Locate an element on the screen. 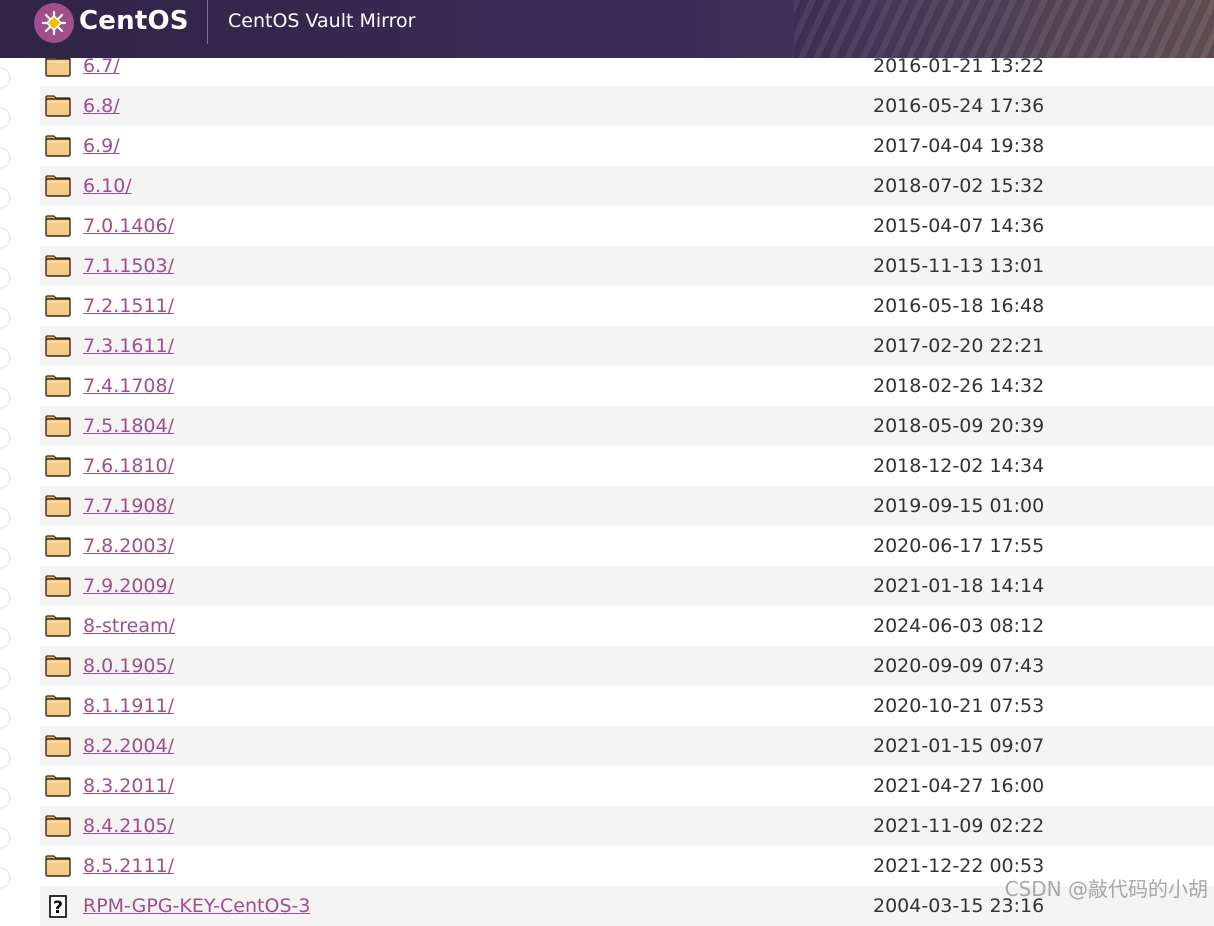  entry-link: RPM-GPG-KEY-CentOS-3 is located at coordinates (196, 906).